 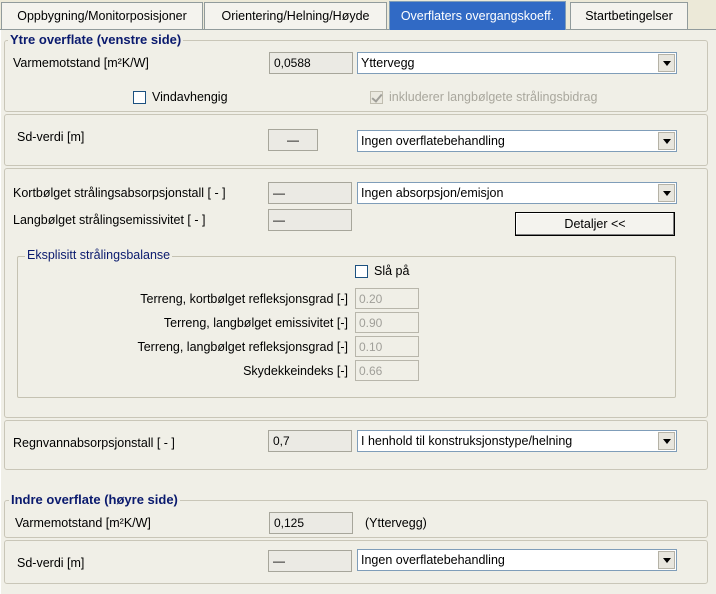 What do you see at coordinates (81, 63) in the screenshot?
I see `outer-resistance-label: Varmemotstand [m²K/W]` at bounding box center [81, 63].